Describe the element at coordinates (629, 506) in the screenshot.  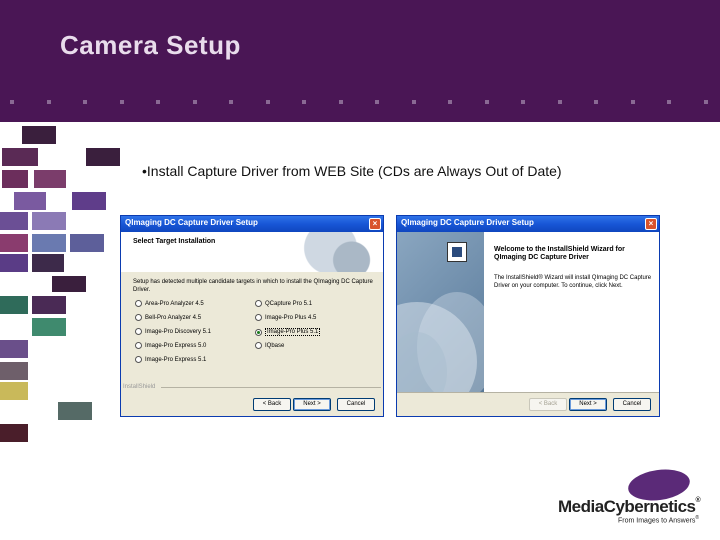
I see `logo-wordmark: MediaCybernetics®` at that location.